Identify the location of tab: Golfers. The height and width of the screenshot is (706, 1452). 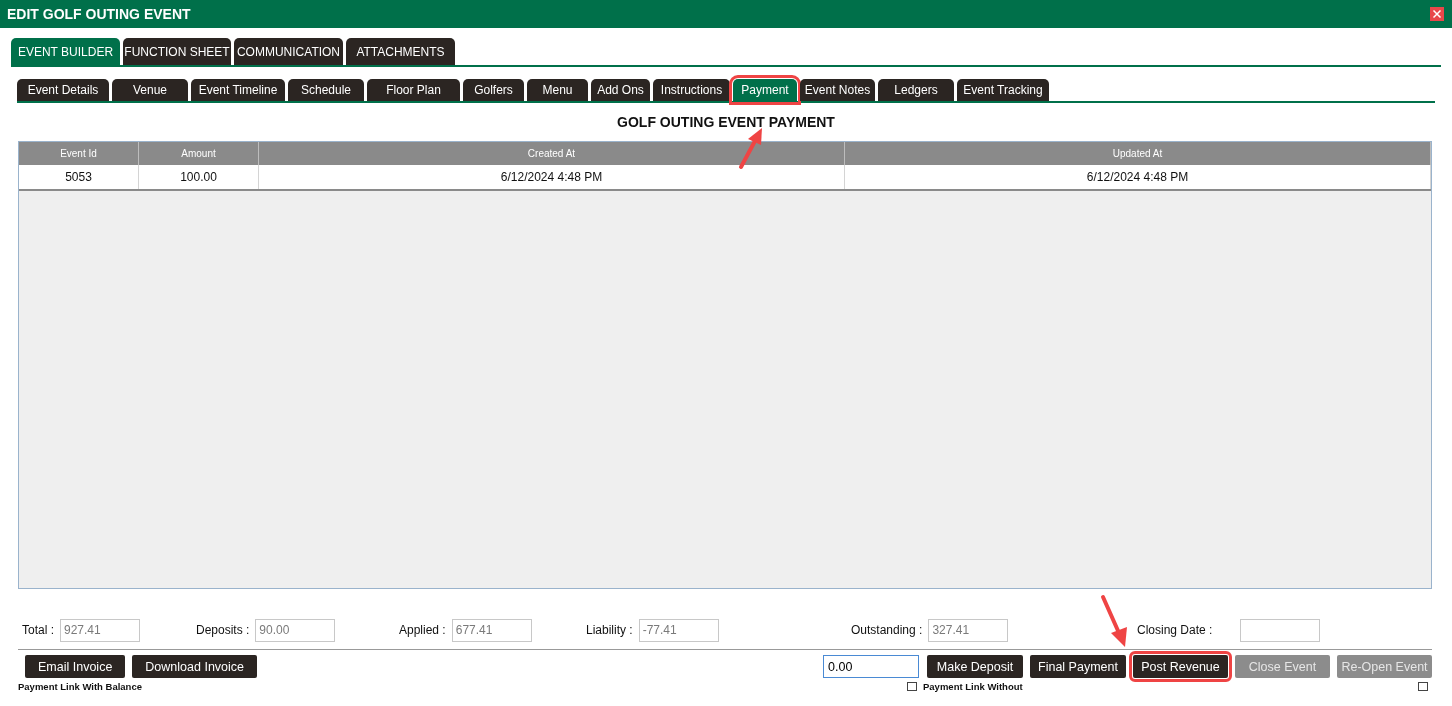
(493, 90).